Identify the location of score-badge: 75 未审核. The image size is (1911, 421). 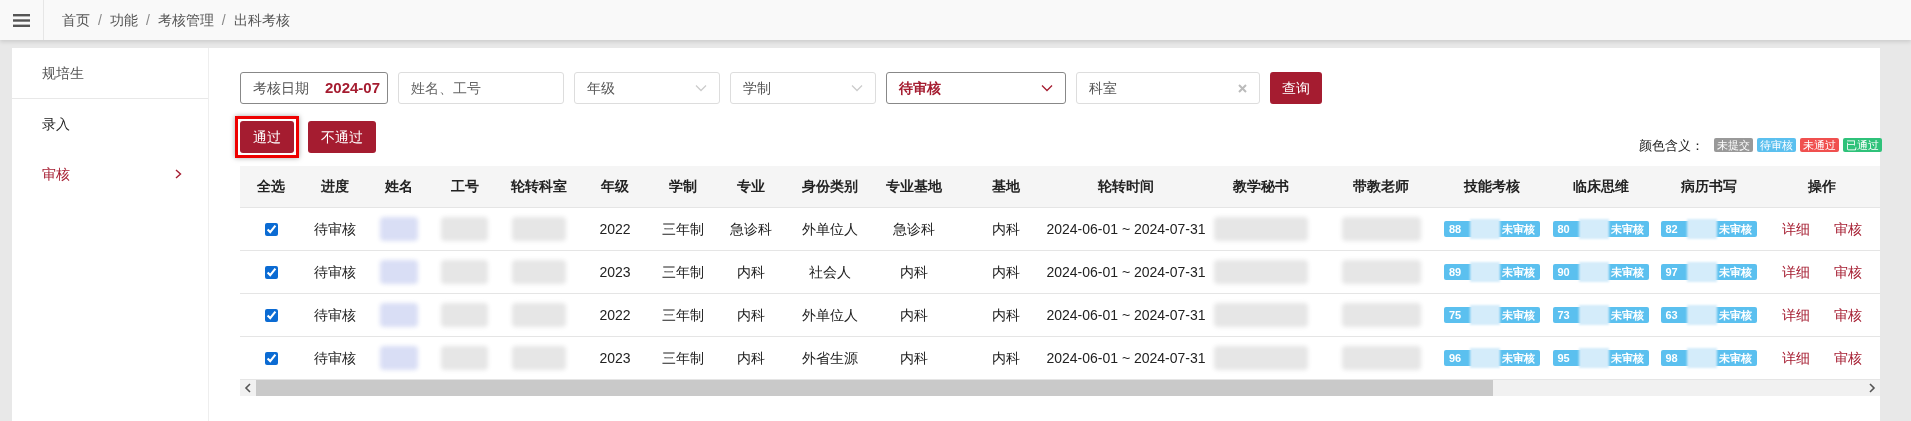
(1492, 315).